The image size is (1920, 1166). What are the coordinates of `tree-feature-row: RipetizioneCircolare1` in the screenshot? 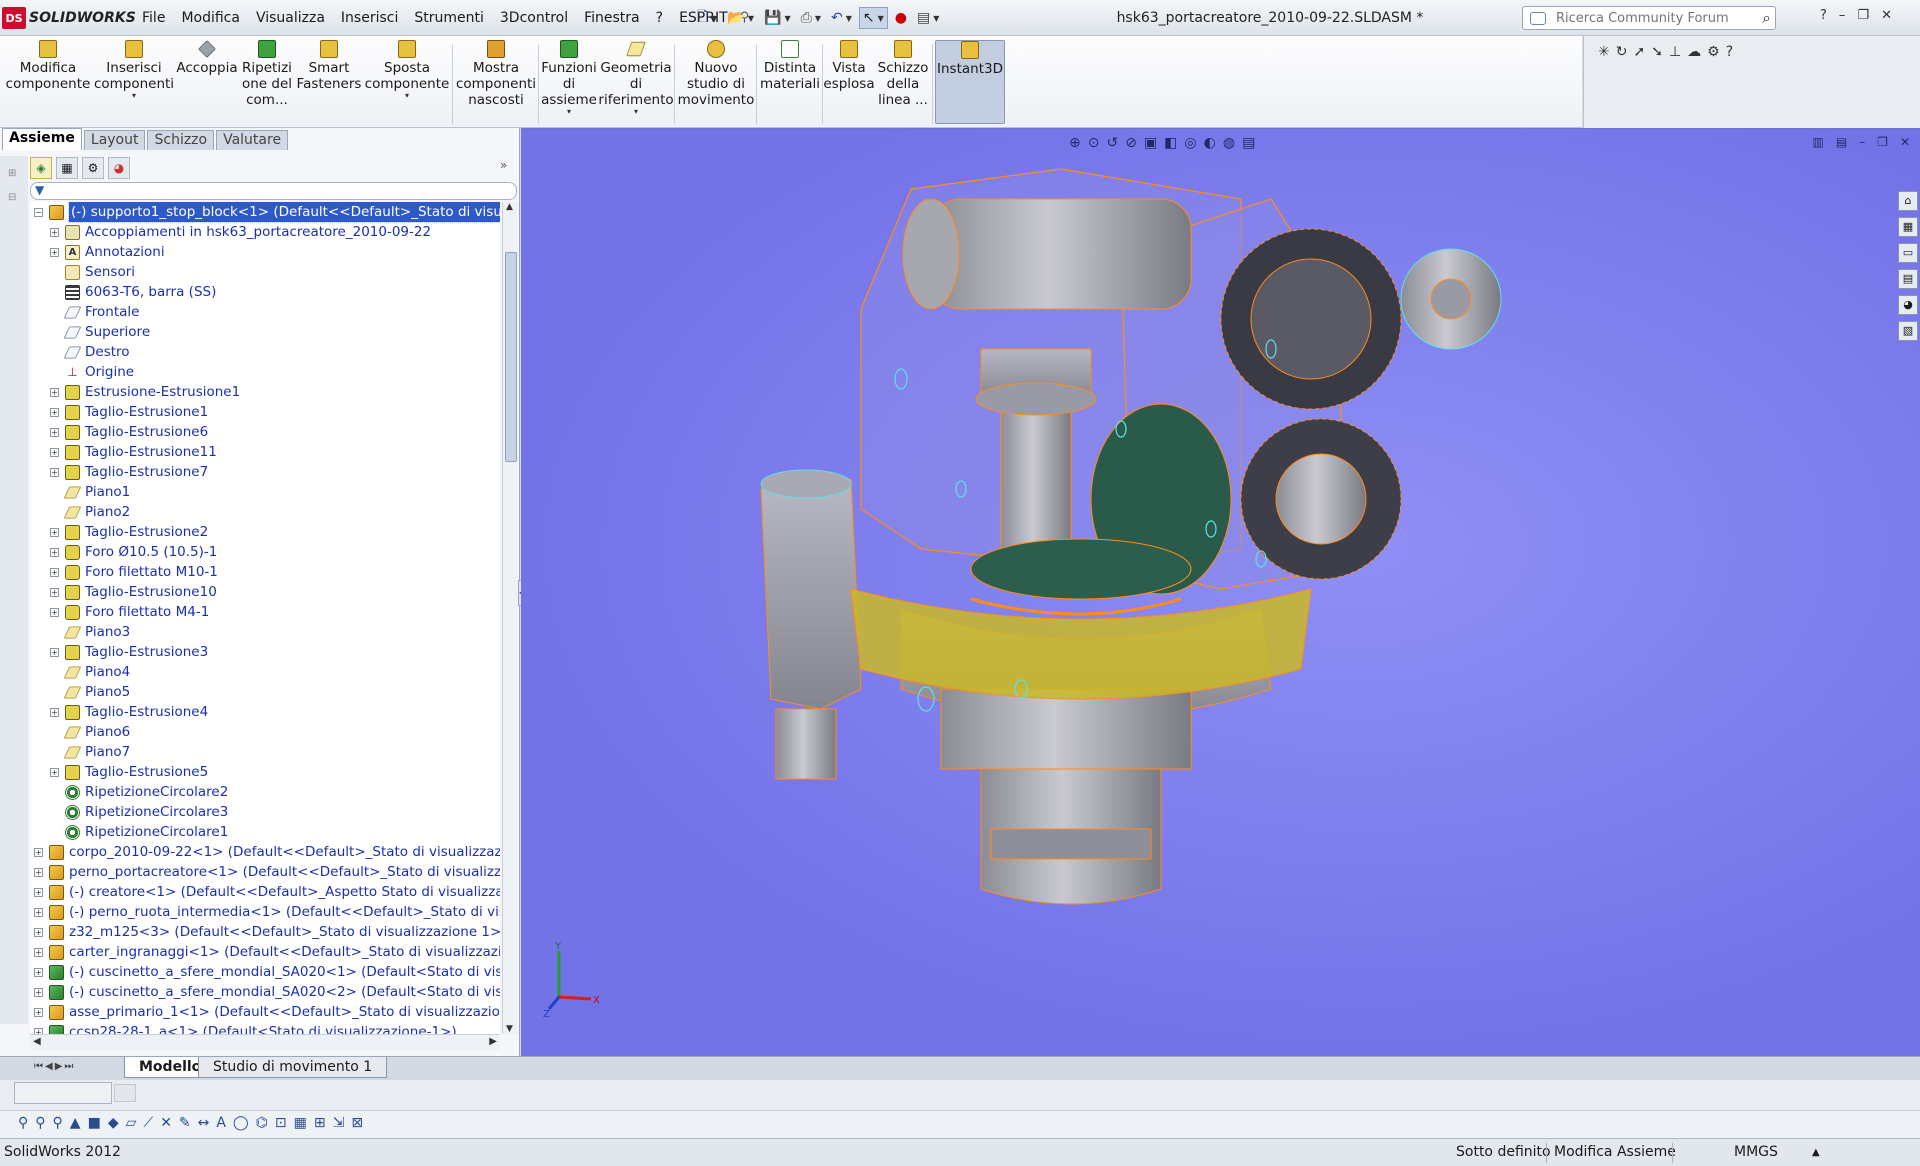 It's located at (139, 832).